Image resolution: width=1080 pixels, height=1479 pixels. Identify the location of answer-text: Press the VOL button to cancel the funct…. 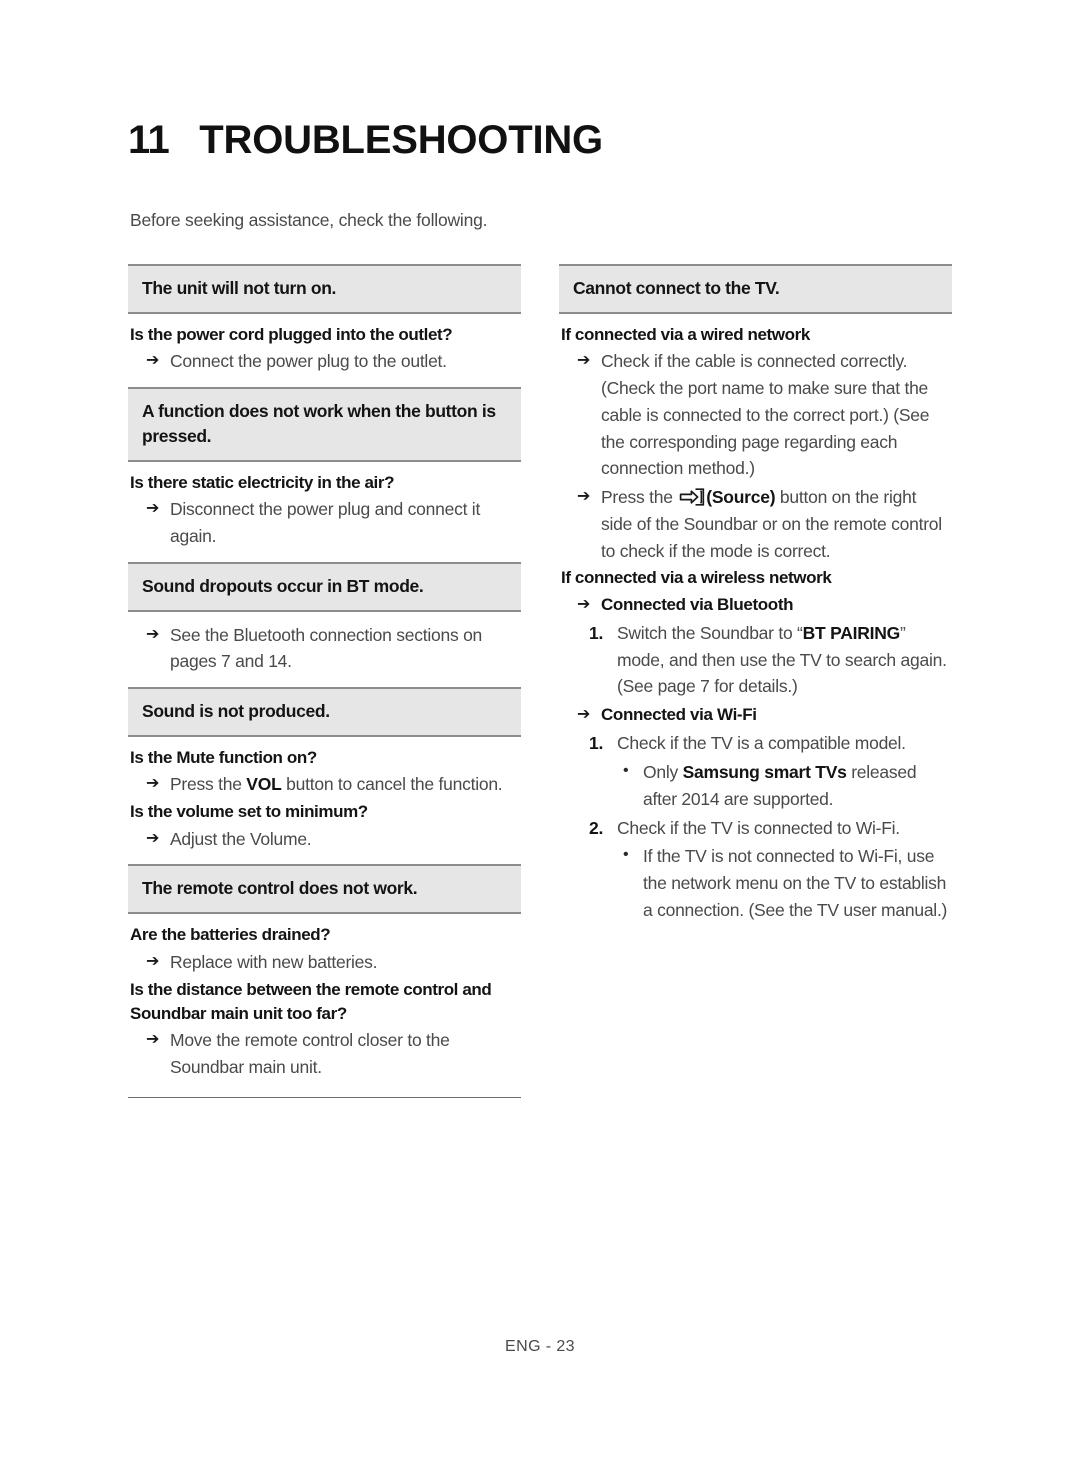
(344, 784).